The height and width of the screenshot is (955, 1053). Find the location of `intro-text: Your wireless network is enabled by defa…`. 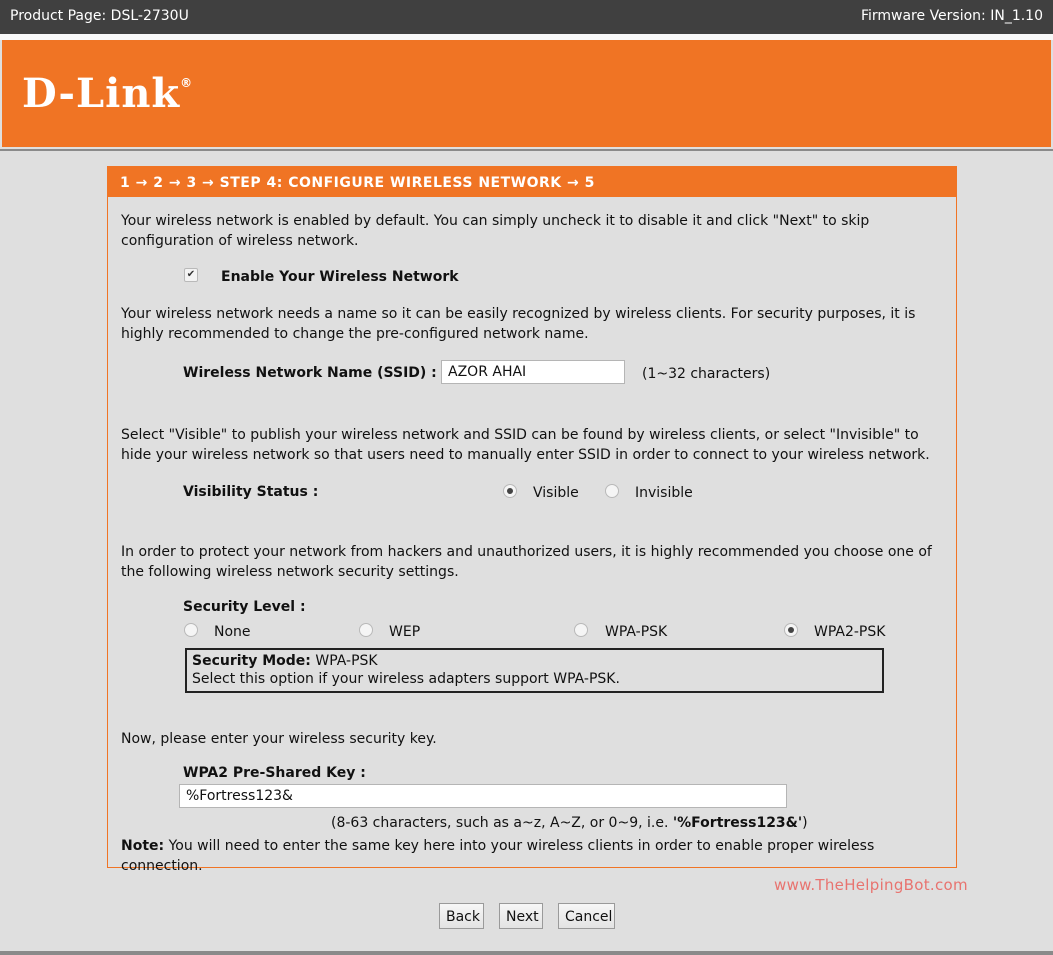

intro-text: Your wireless network is enabled by defa… is located at coordinates (495, 231).